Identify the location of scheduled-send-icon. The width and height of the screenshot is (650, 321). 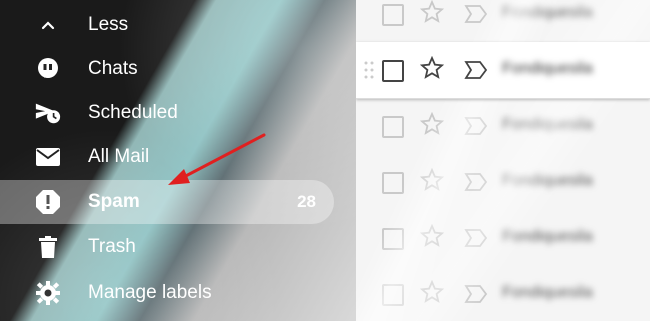
(48, 113).